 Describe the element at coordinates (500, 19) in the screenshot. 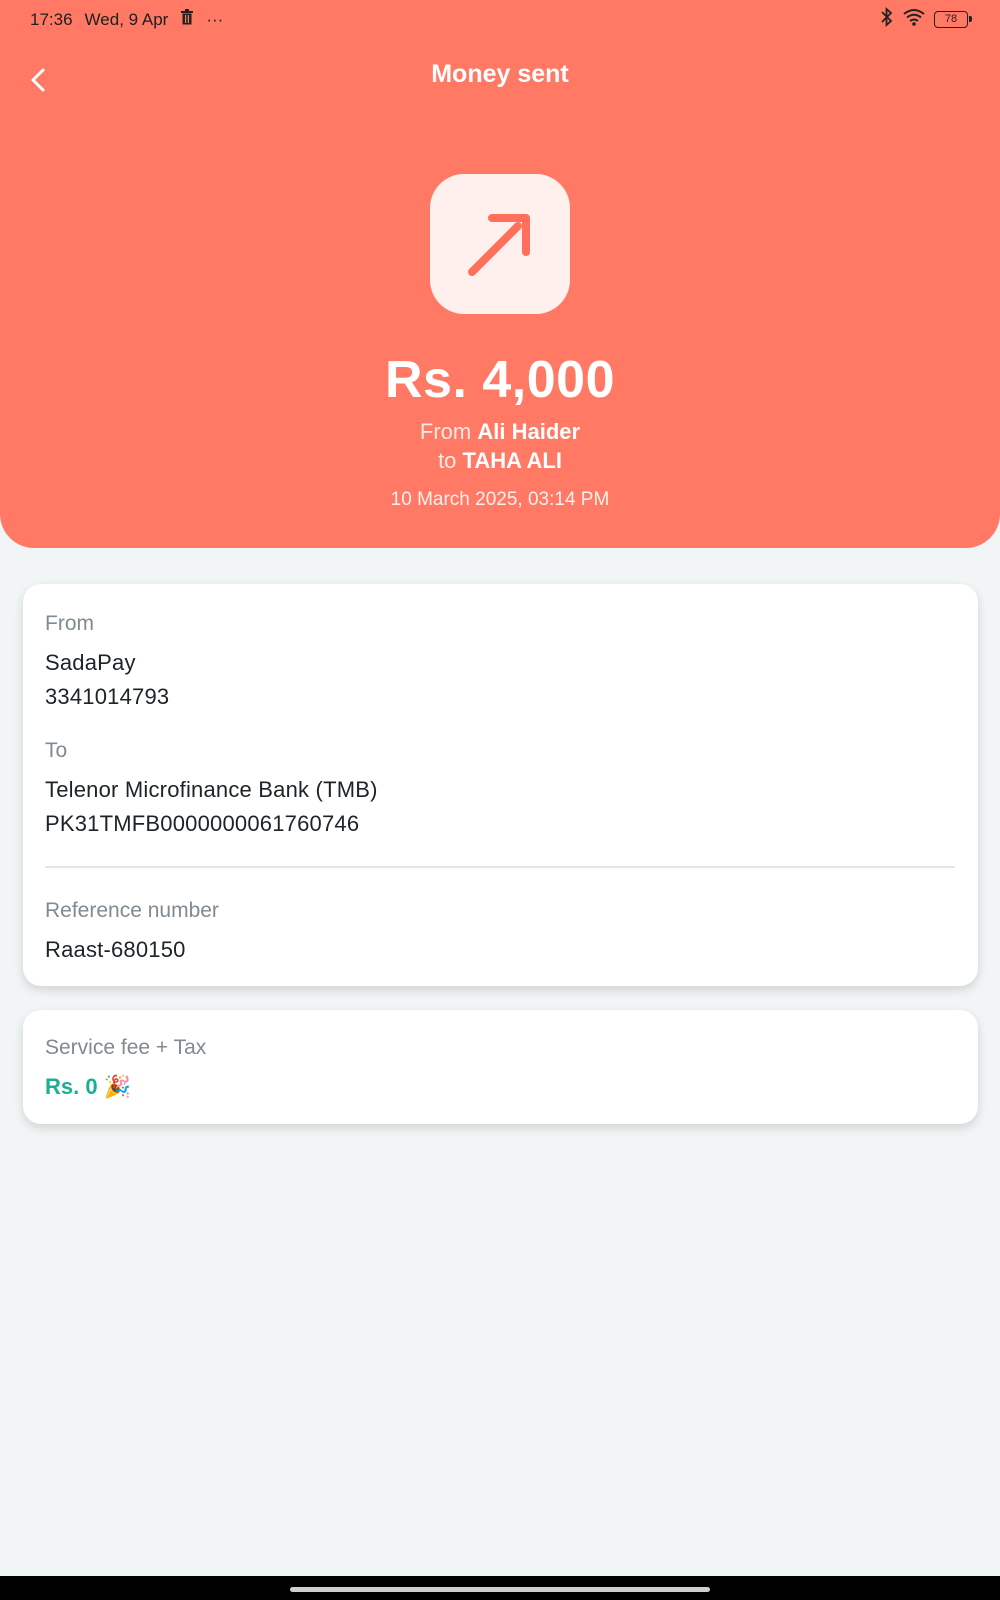

I see `status-bar: 17:36 Wed, 9 Apr ··· 78` at that location.